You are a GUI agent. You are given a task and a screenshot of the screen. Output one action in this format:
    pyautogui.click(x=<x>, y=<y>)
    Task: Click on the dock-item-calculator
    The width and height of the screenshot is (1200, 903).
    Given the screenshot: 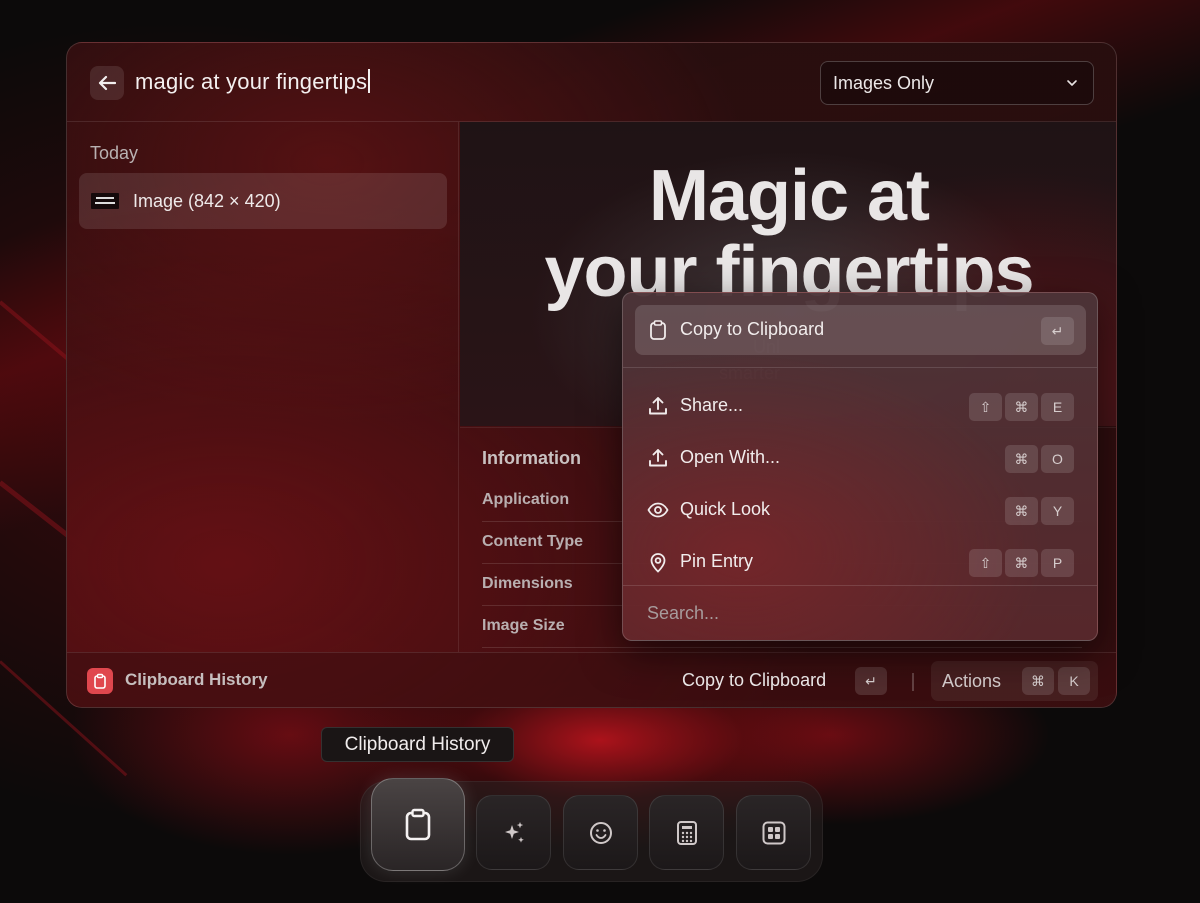 What is the action you would take?
    pyautogui.click(x=686, y=832)
    